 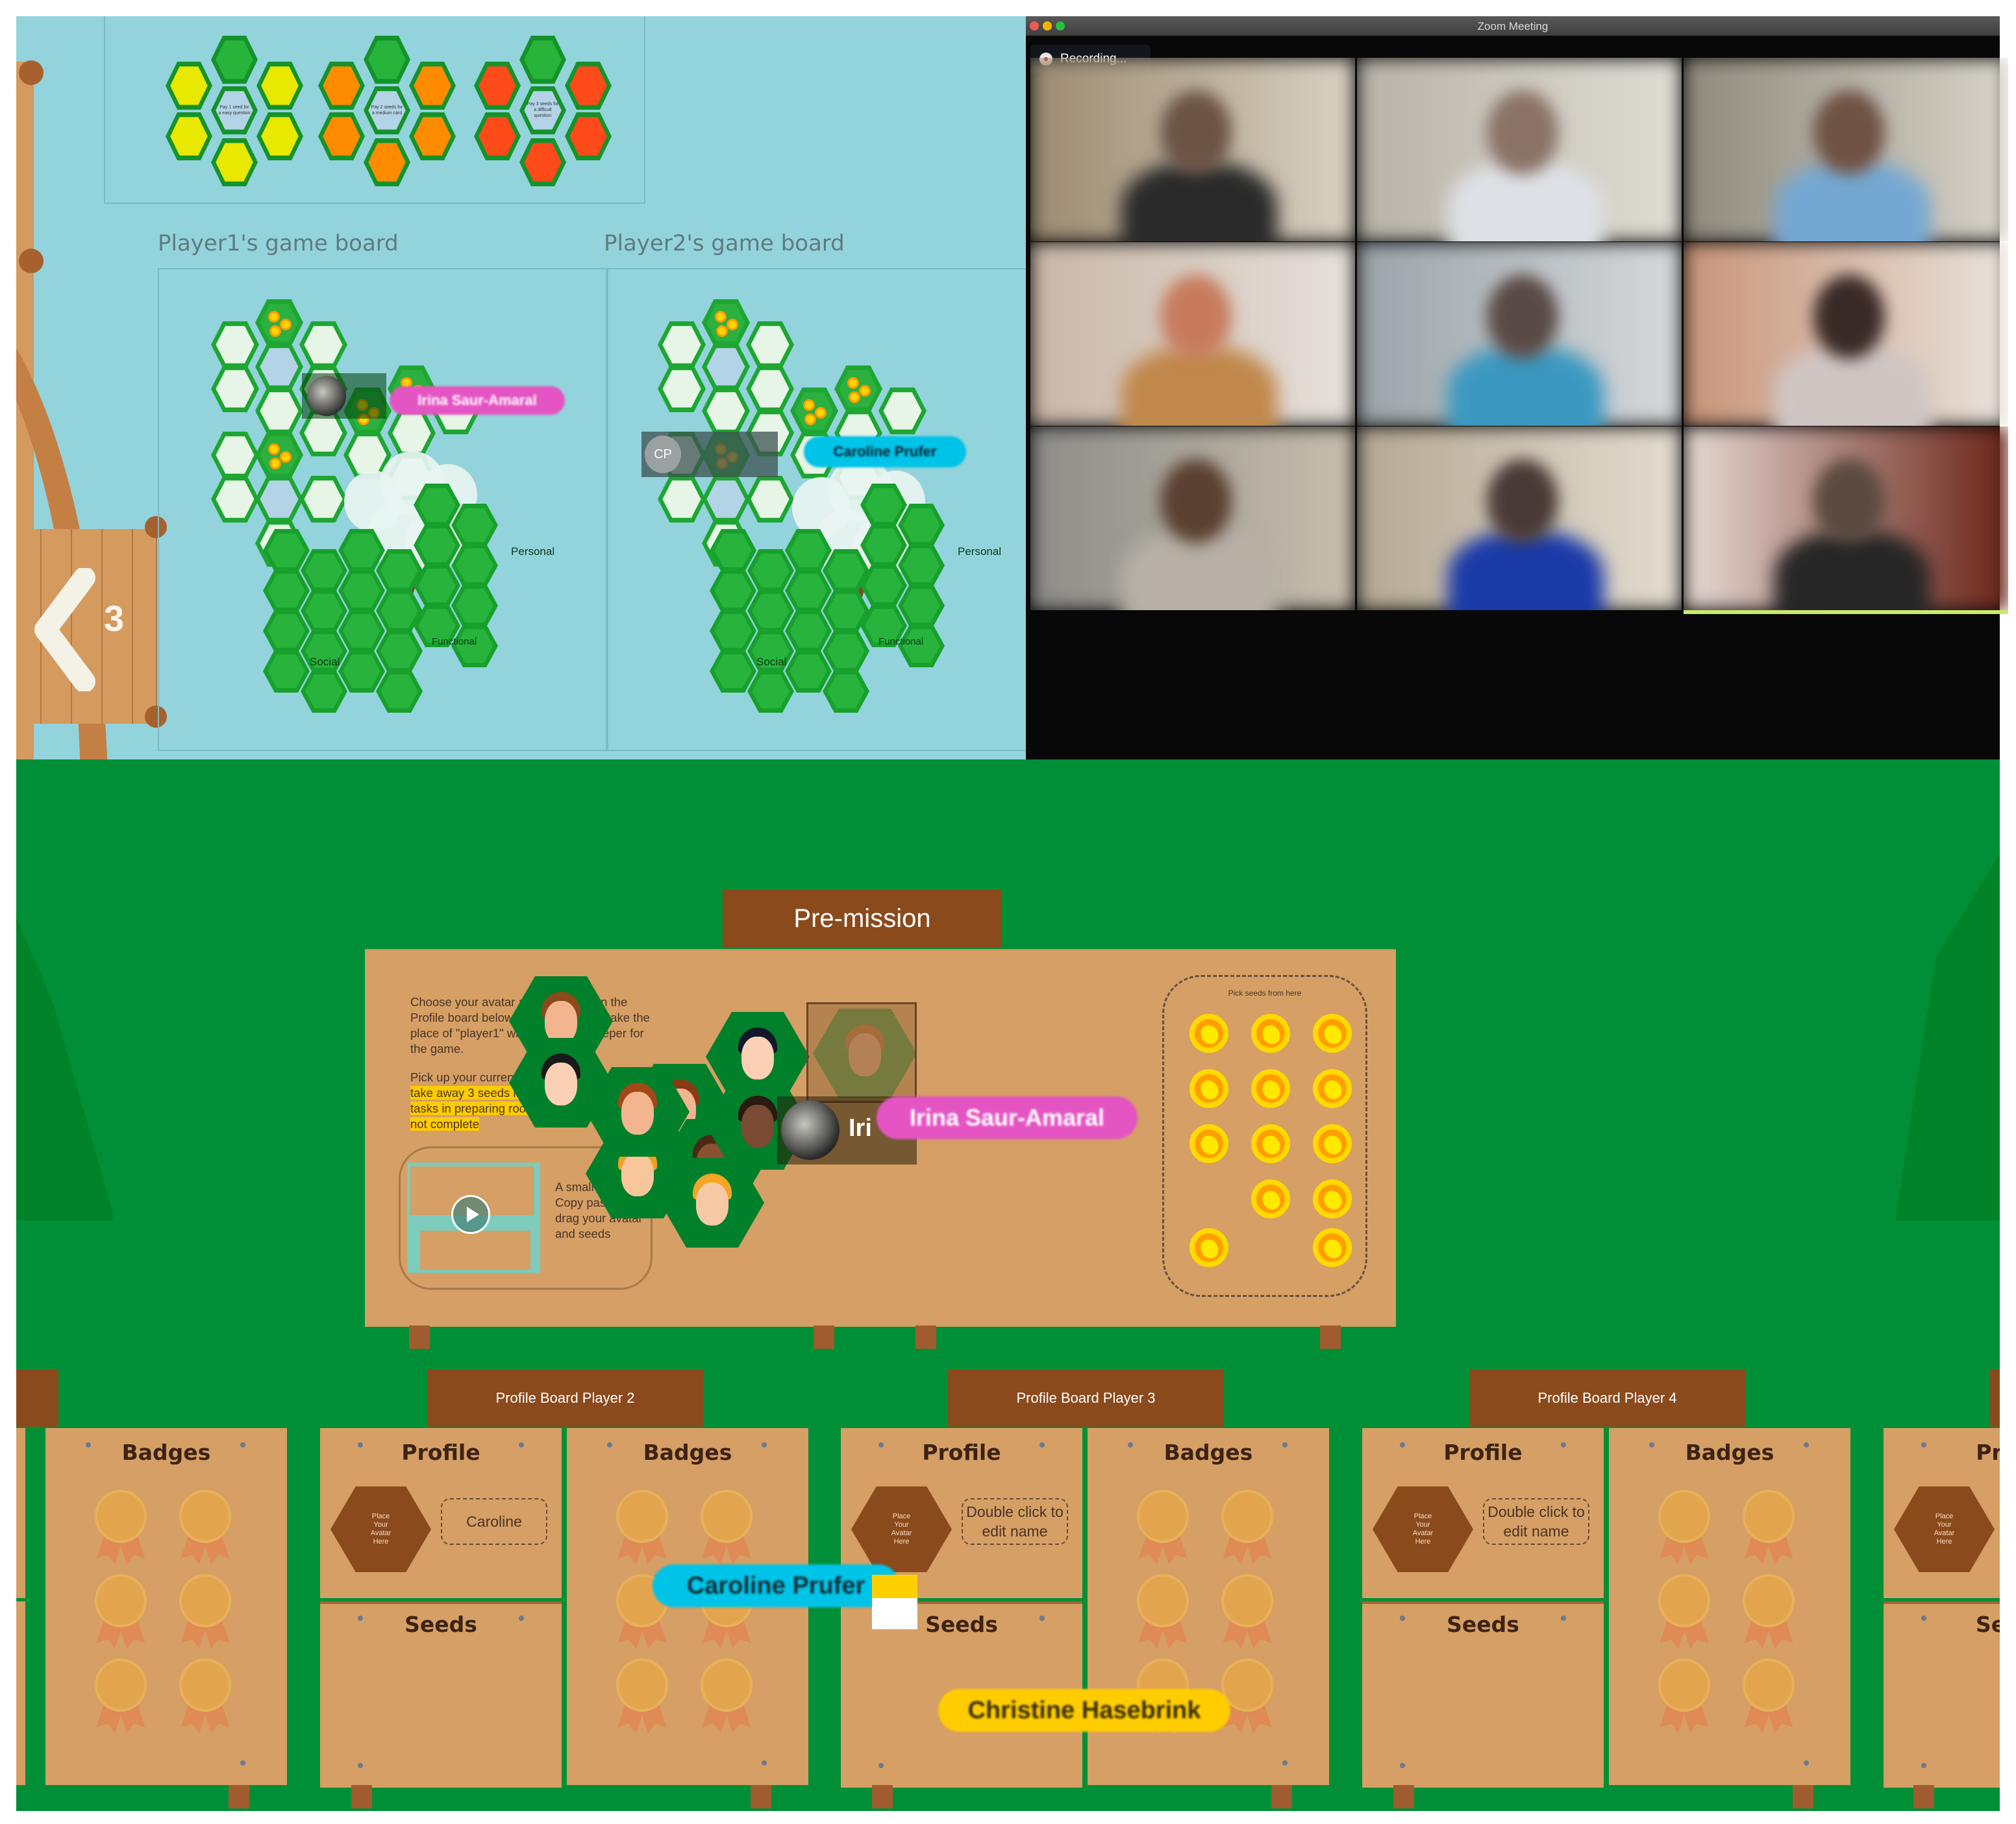 I want to click on profile-panel: ProfiPlace Your Avatar HereD t, so click(x=1942, y=1513).